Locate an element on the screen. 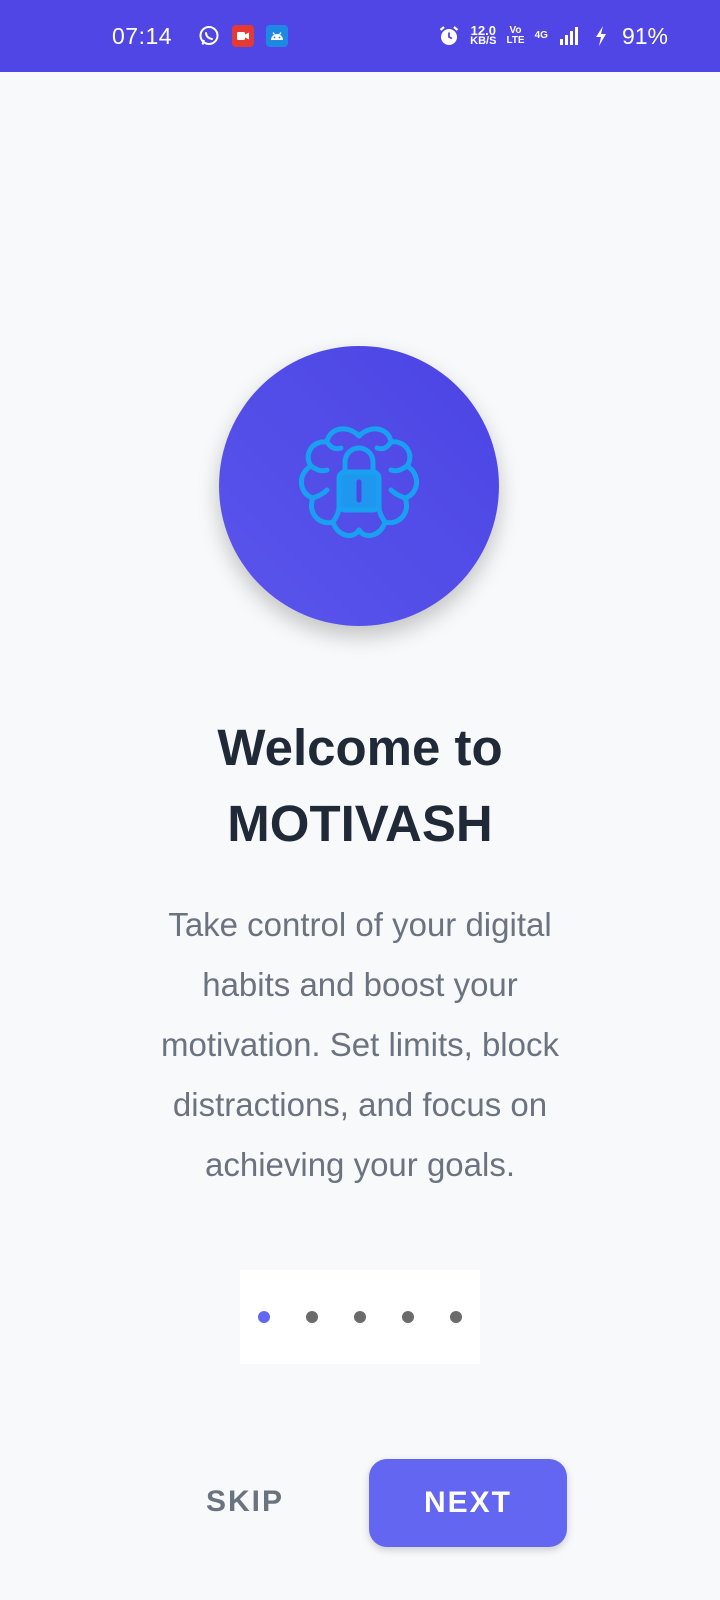  battery-level: 91% is located at coordinates (644, 35).